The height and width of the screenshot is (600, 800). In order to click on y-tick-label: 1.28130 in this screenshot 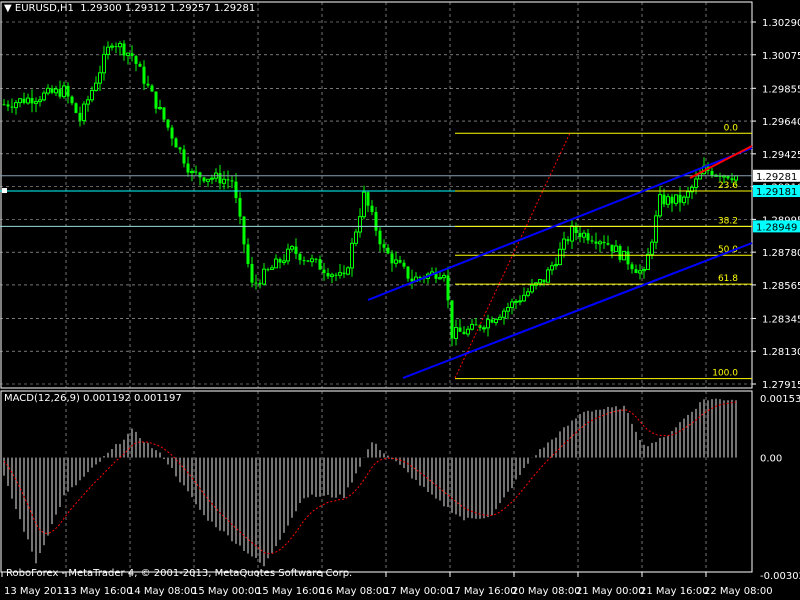, I will do `click(781, 352)`.